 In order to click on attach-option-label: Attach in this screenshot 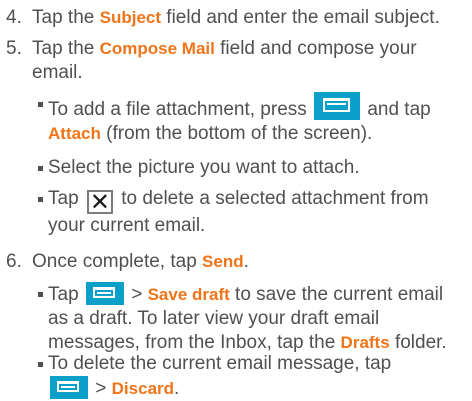, I will do `click(74, 133)`.